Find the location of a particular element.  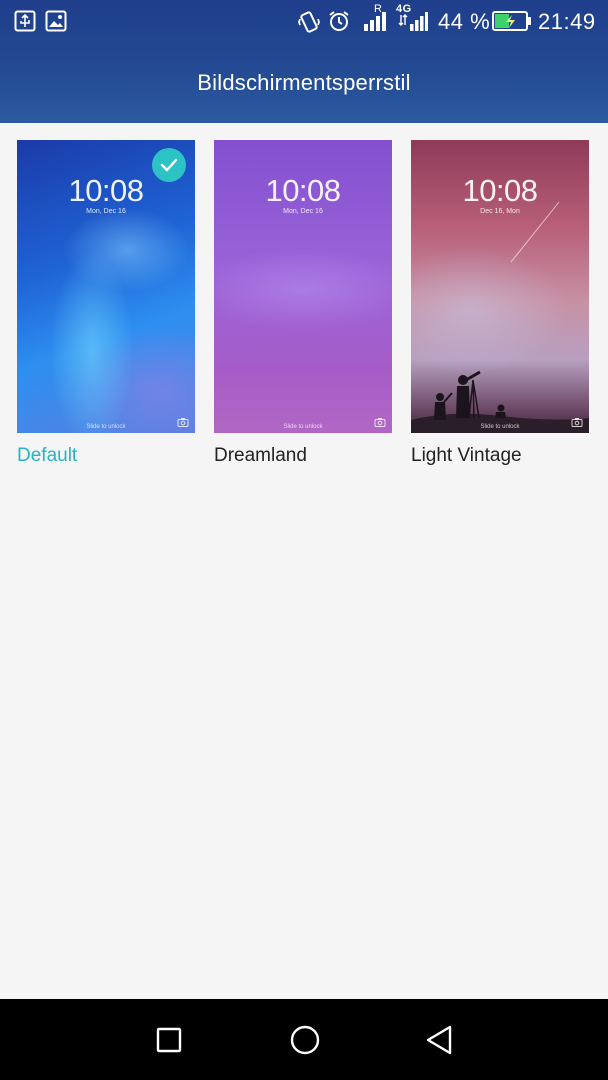

battery-percent: 44 % is located at coordinates (464, 21).